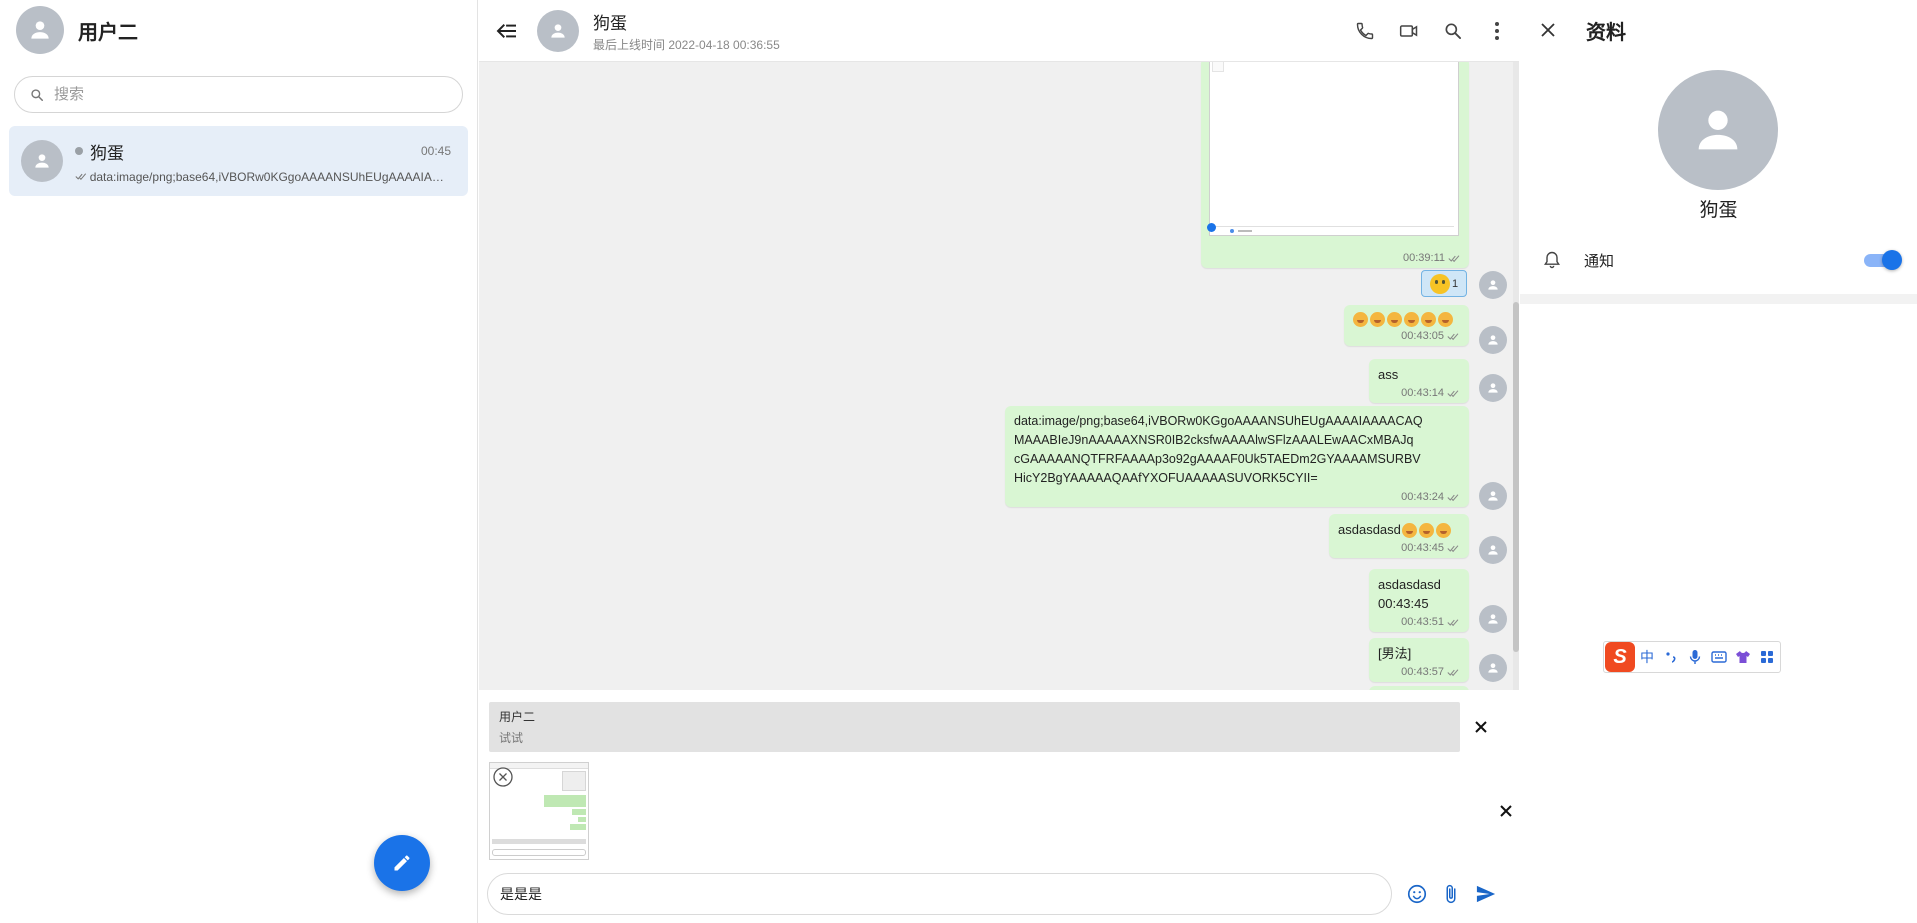  I want to click on message-text-content: [男法], so click(1395, 653).